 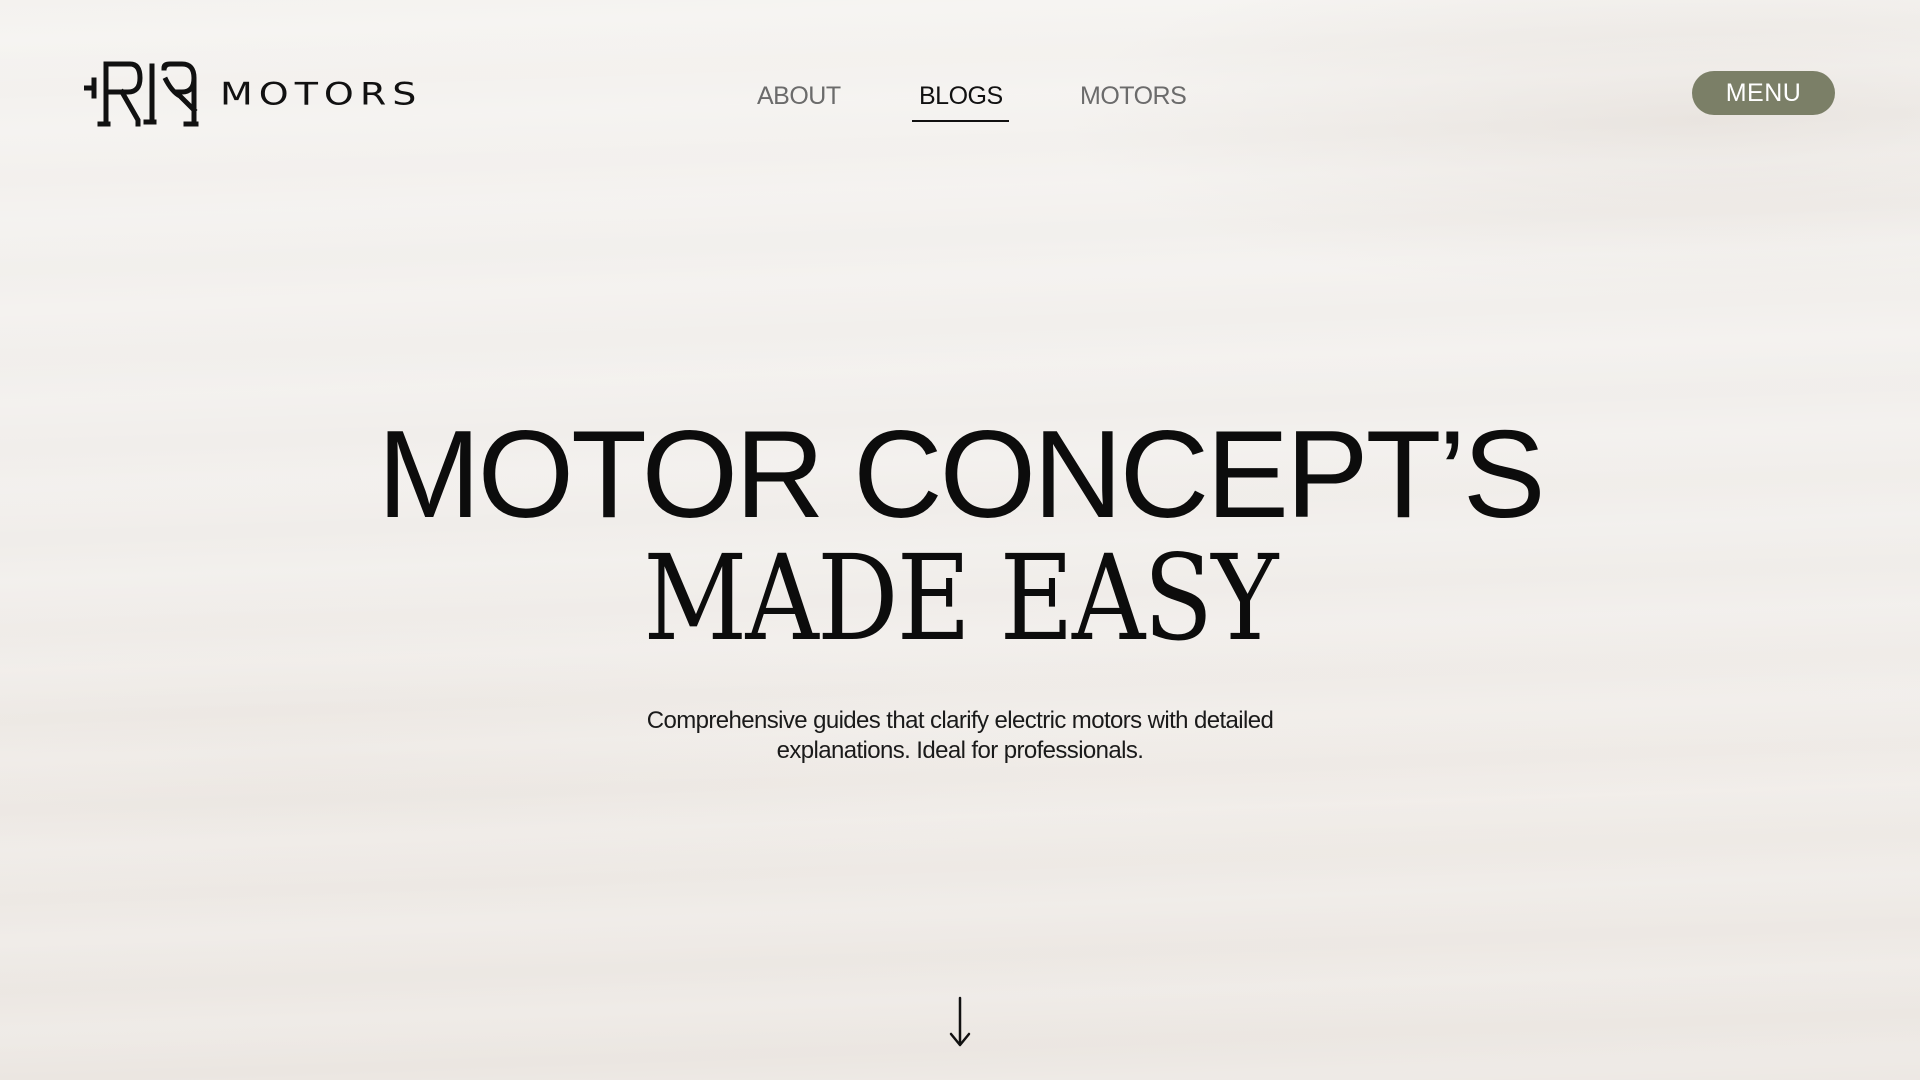 What do you see at coordinates (960, 121) in the screenshot?
I see `nav-active-underline` at bounding box center [960, 121].